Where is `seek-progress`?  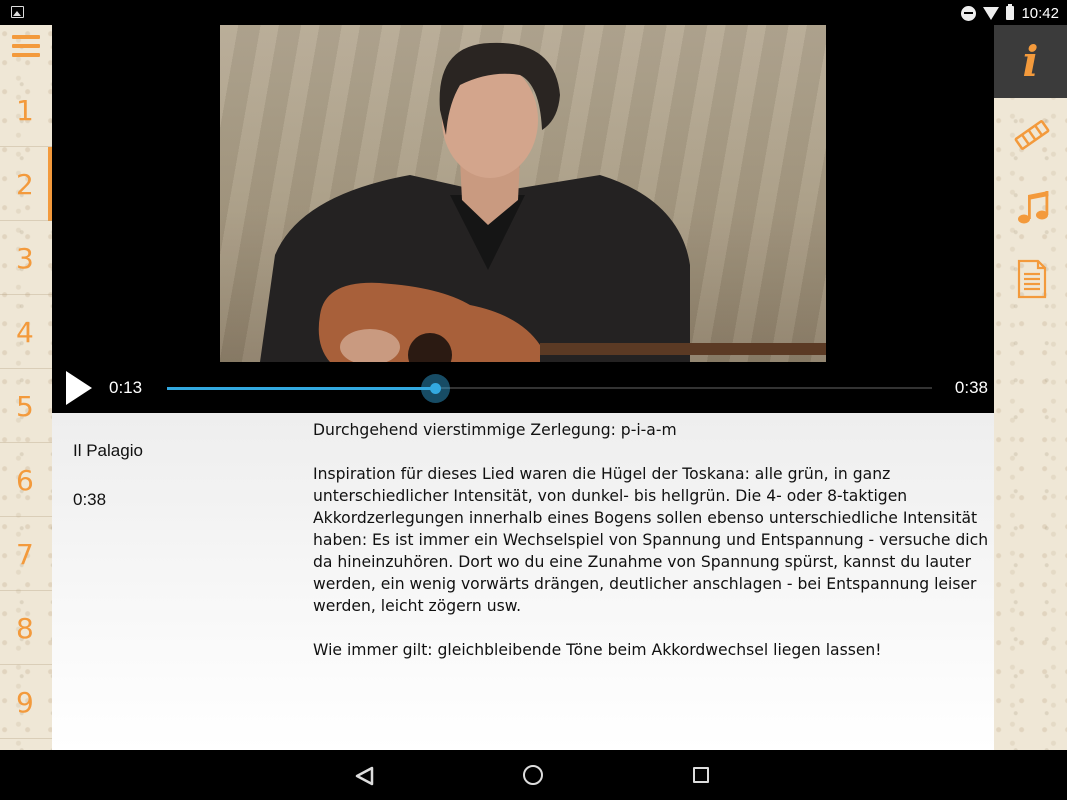
seek-progress is located at coordinates (301, 388).